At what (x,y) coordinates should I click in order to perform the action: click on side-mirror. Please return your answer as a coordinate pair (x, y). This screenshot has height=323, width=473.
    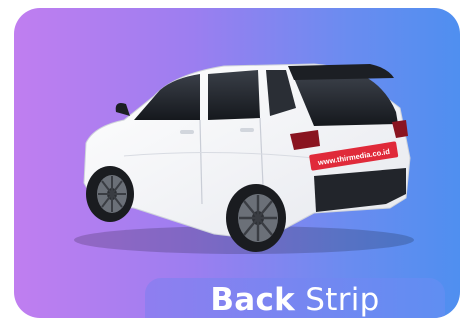
    Looking at the image, I should click on (122, 109).